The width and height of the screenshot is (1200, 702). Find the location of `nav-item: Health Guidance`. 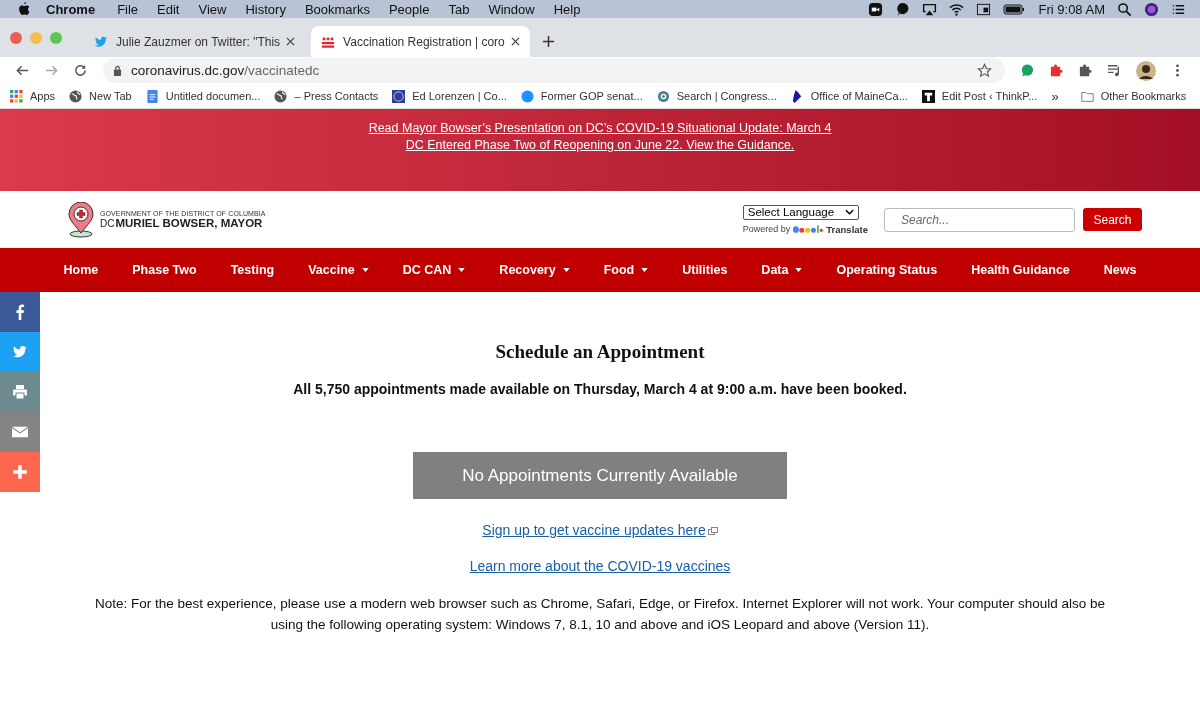

nav-item: Health Guidance is located at coordinates (1020, 270).